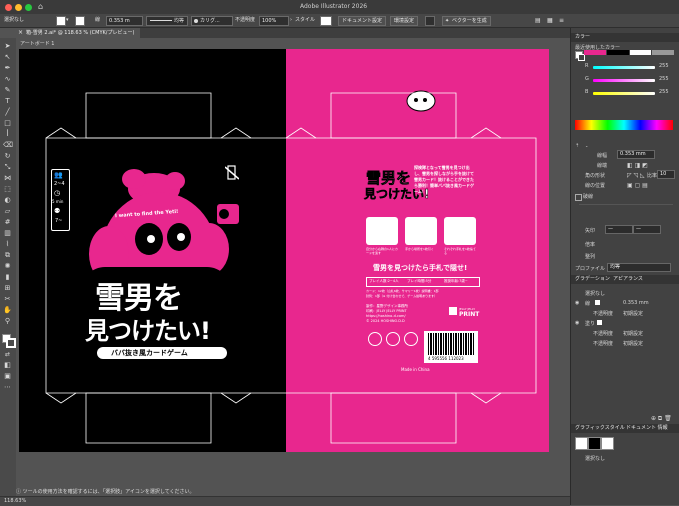  I want to click on artboard-tool-icon: ⊞, so click(7, 288).